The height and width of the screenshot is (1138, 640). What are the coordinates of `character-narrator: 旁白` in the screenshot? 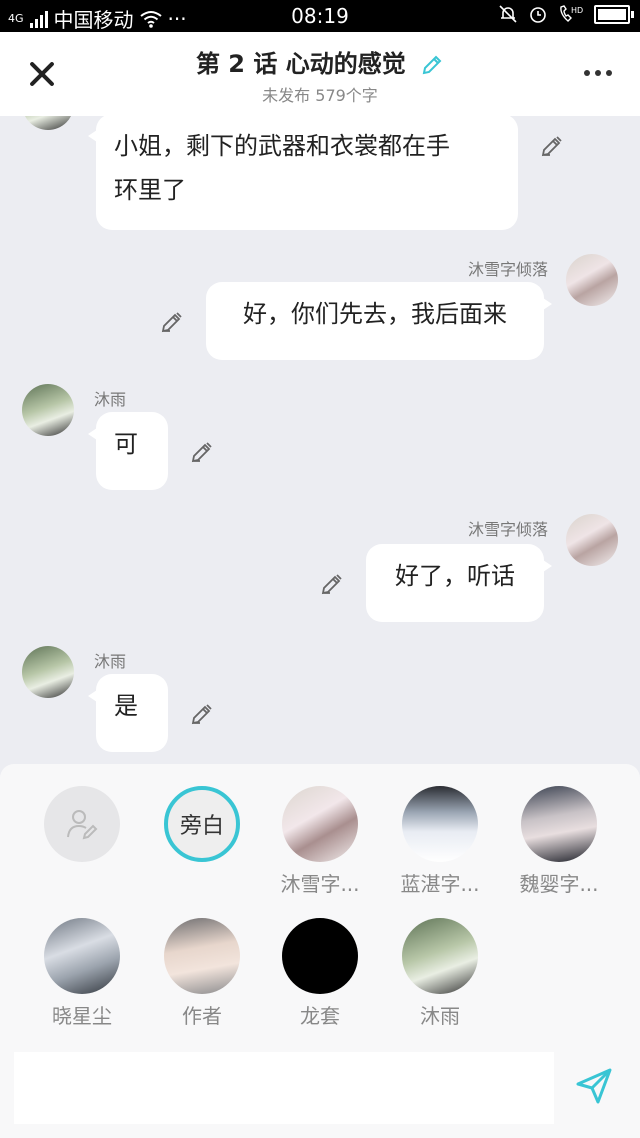 It's located at (202, 824).